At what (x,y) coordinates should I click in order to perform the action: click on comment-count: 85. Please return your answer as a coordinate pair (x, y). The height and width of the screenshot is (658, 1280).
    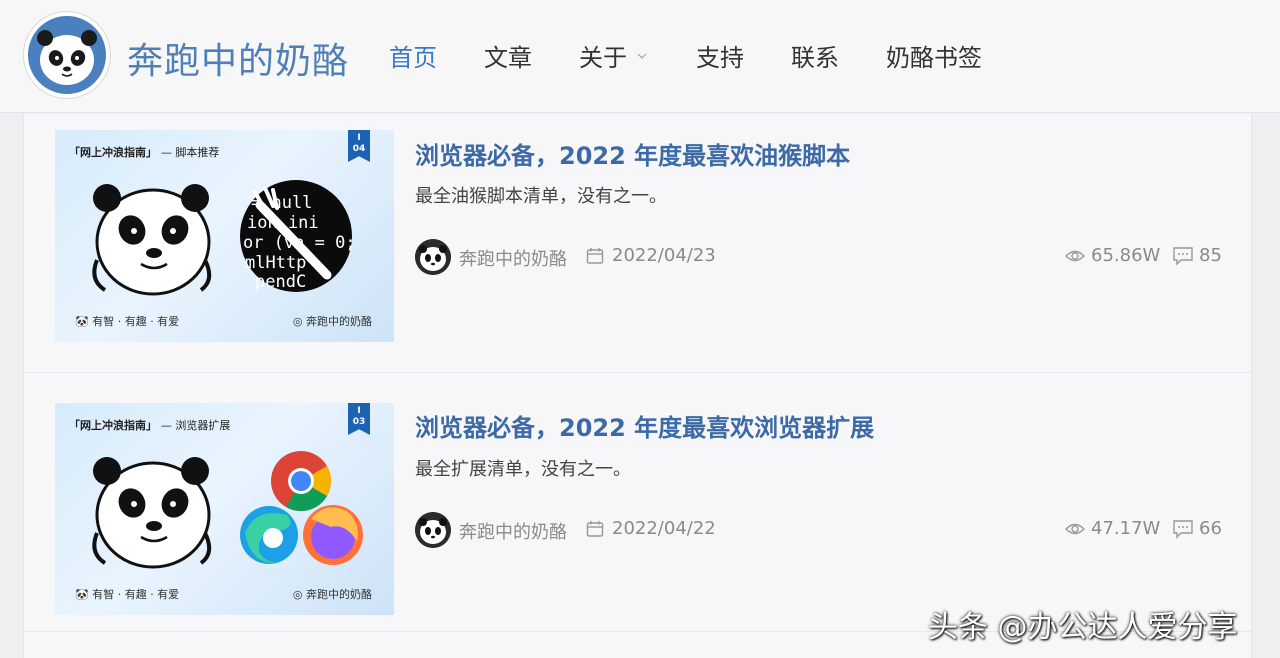
    Looking at the image, I should click on (1197, 255).